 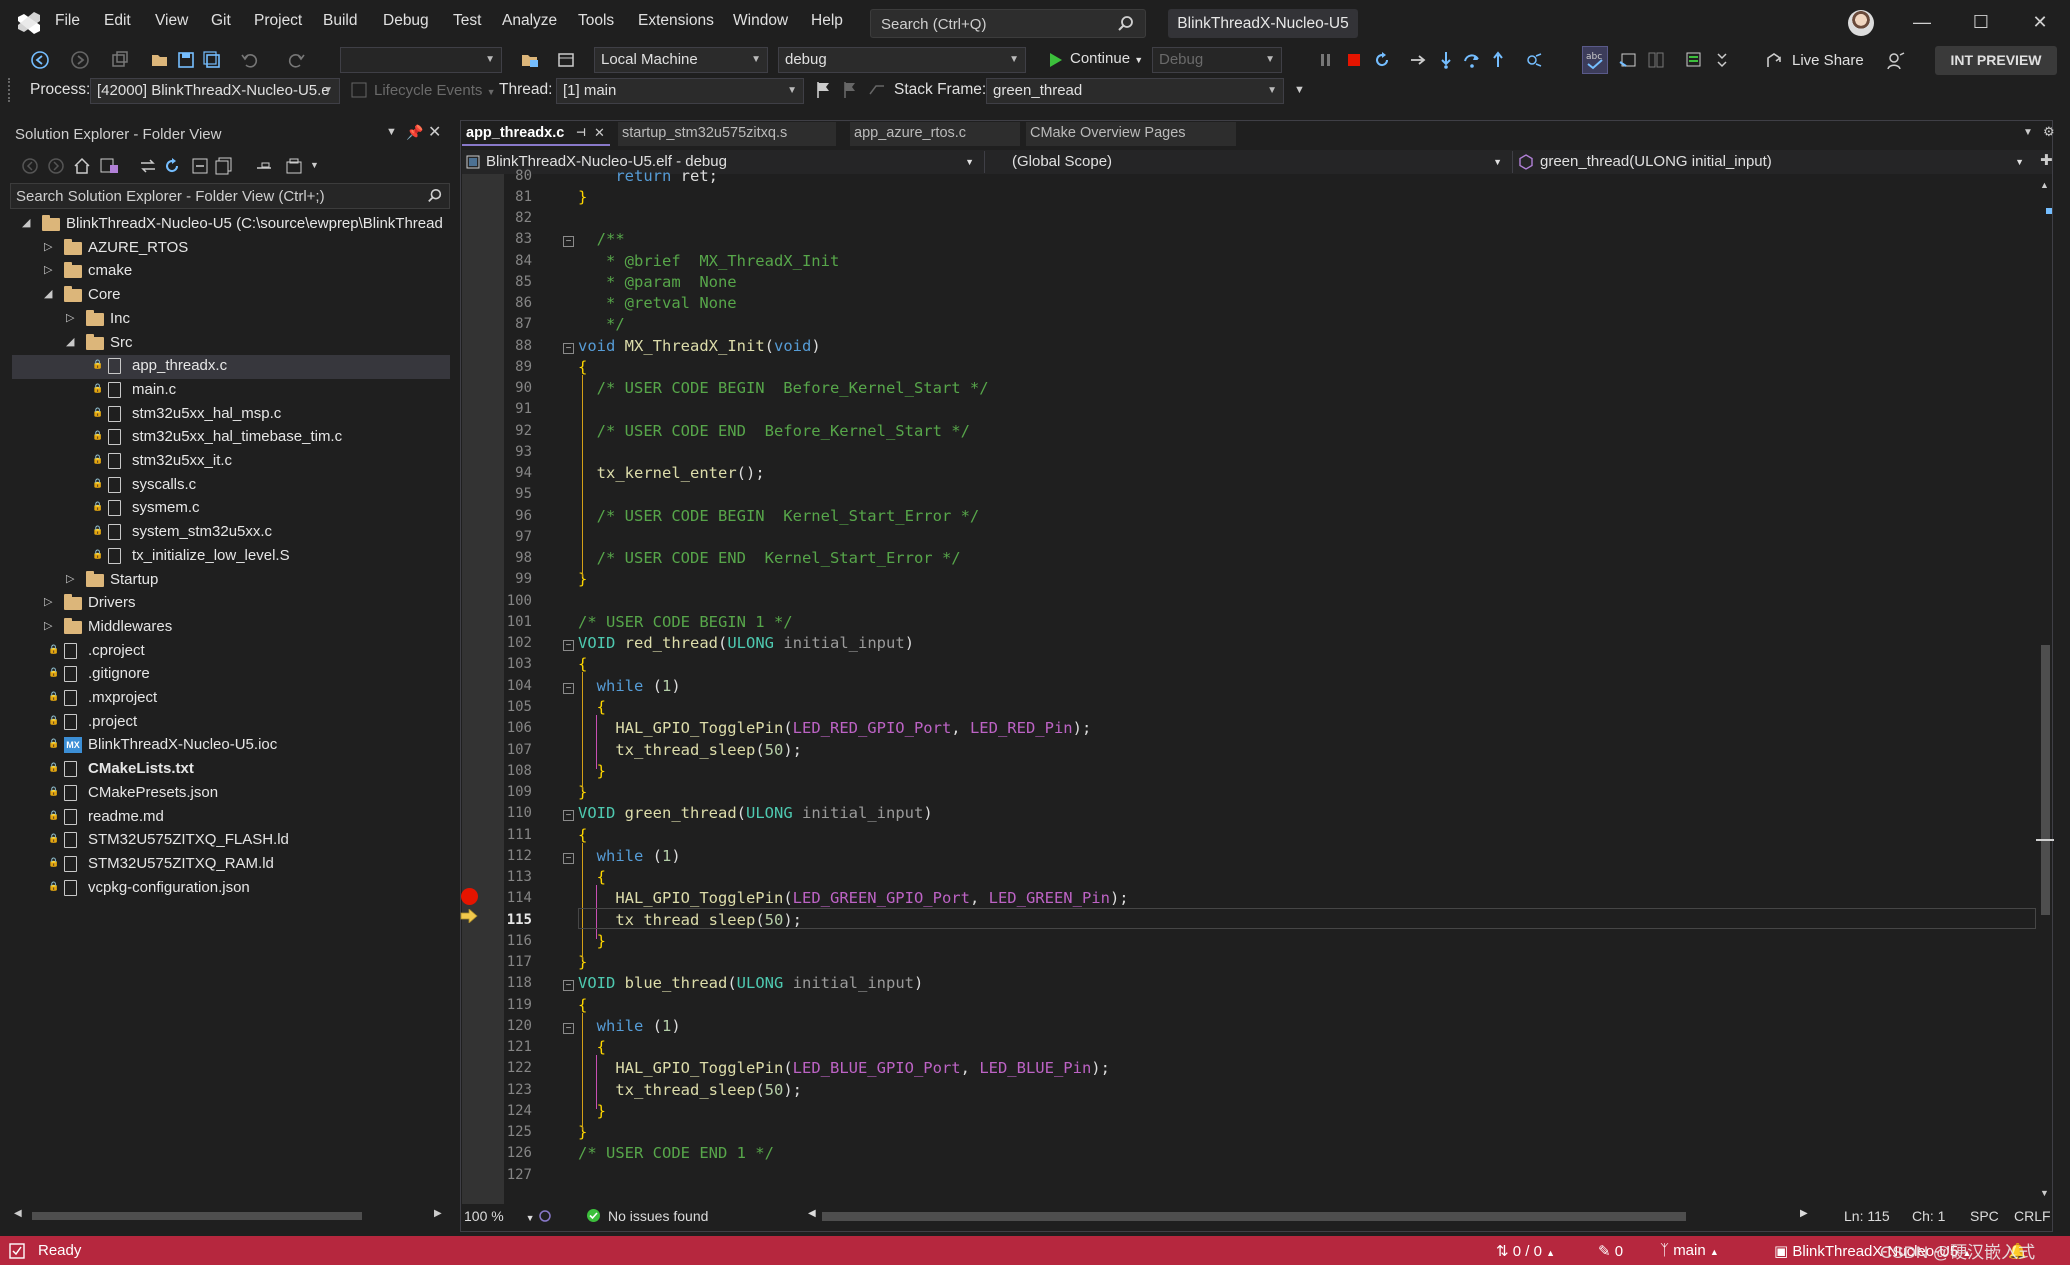 I want to click on bookmark-icon, so click(x=1628, y=60).